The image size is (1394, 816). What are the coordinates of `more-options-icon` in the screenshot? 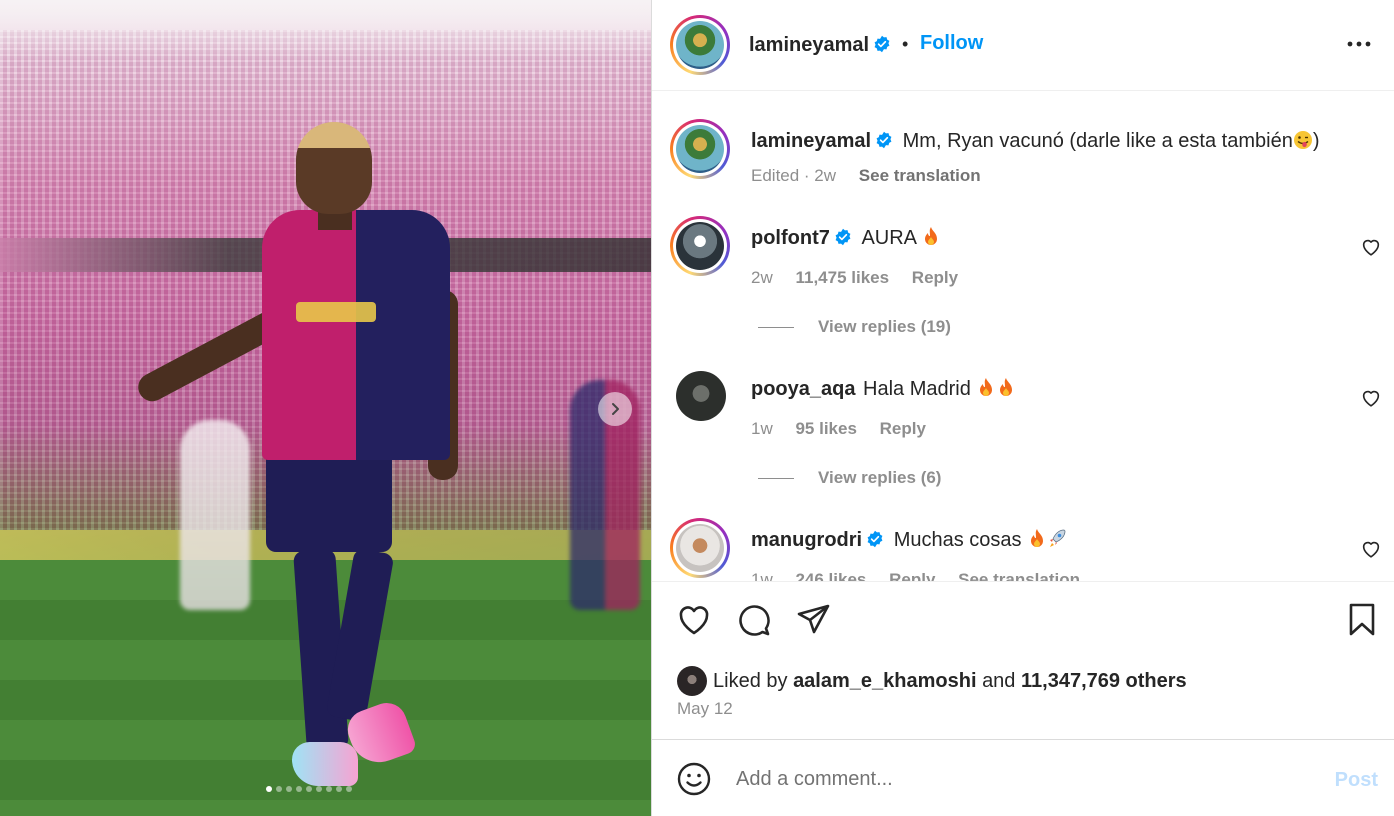 It's located at (1359, 44).